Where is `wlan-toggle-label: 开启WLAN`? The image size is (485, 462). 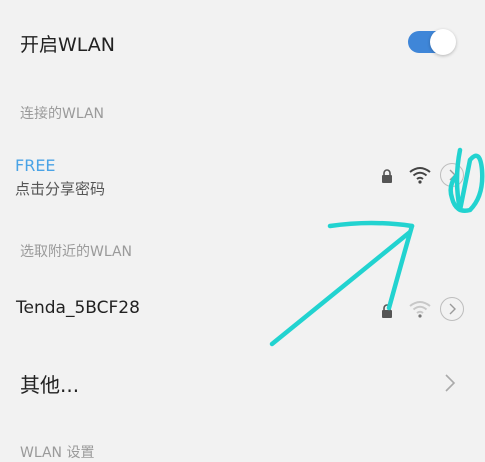 wlan-toggle-label: 开启WLAN is located at coordinates (68, 45).